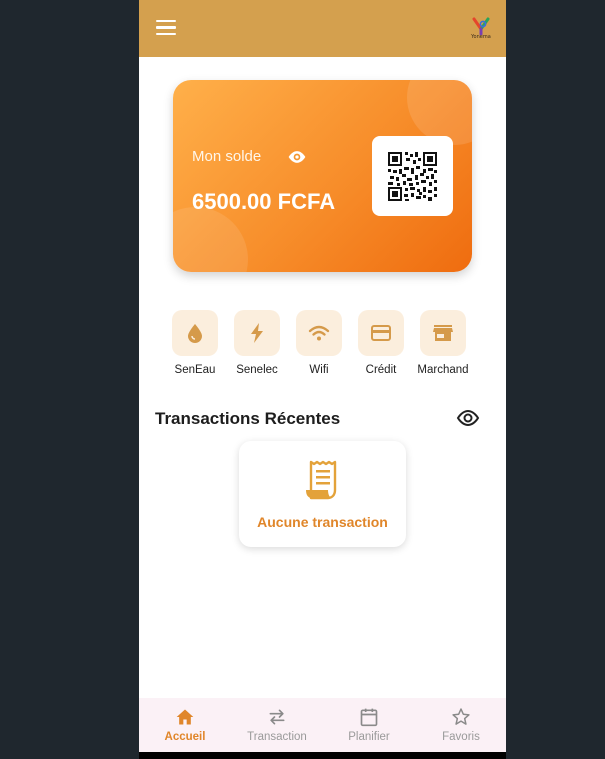  Describe the element at coordinates (227, 156) in the screenshot. I see `balance-label: Mon solde` at that location.